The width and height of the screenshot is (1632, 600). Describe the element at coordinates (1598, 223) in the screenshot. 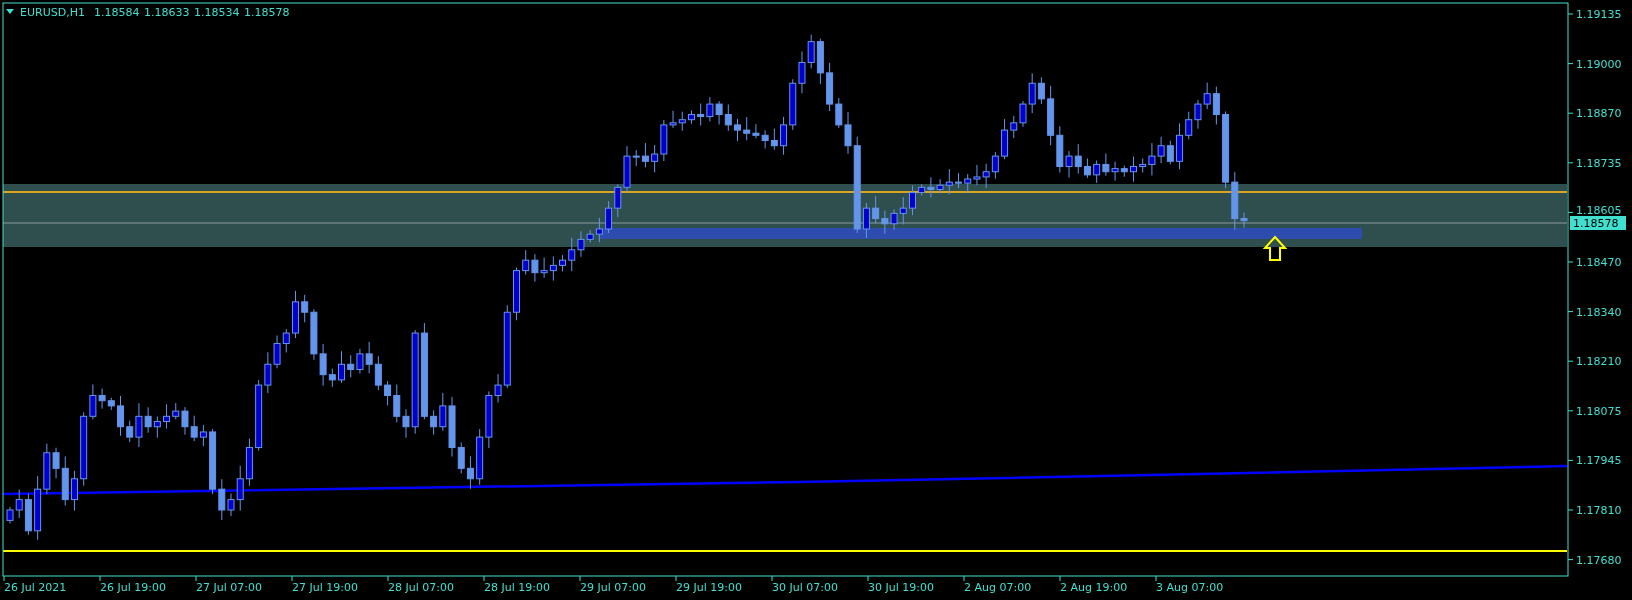

I see `current-price-tag: 1.18578` at that location.